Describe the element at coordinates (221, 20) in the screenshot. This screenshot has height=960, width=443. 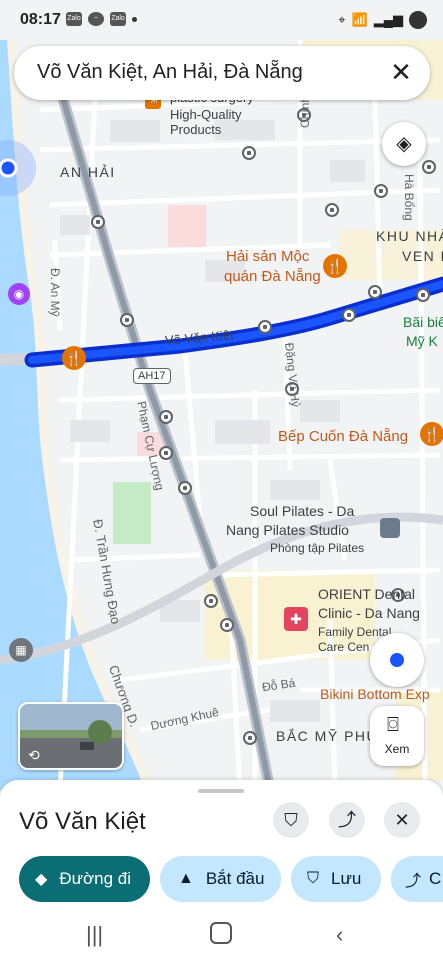
I see `status-bar: 08:17 Zalo ~ Zalo ⌖ 📶 ▂▄▆` at that location.